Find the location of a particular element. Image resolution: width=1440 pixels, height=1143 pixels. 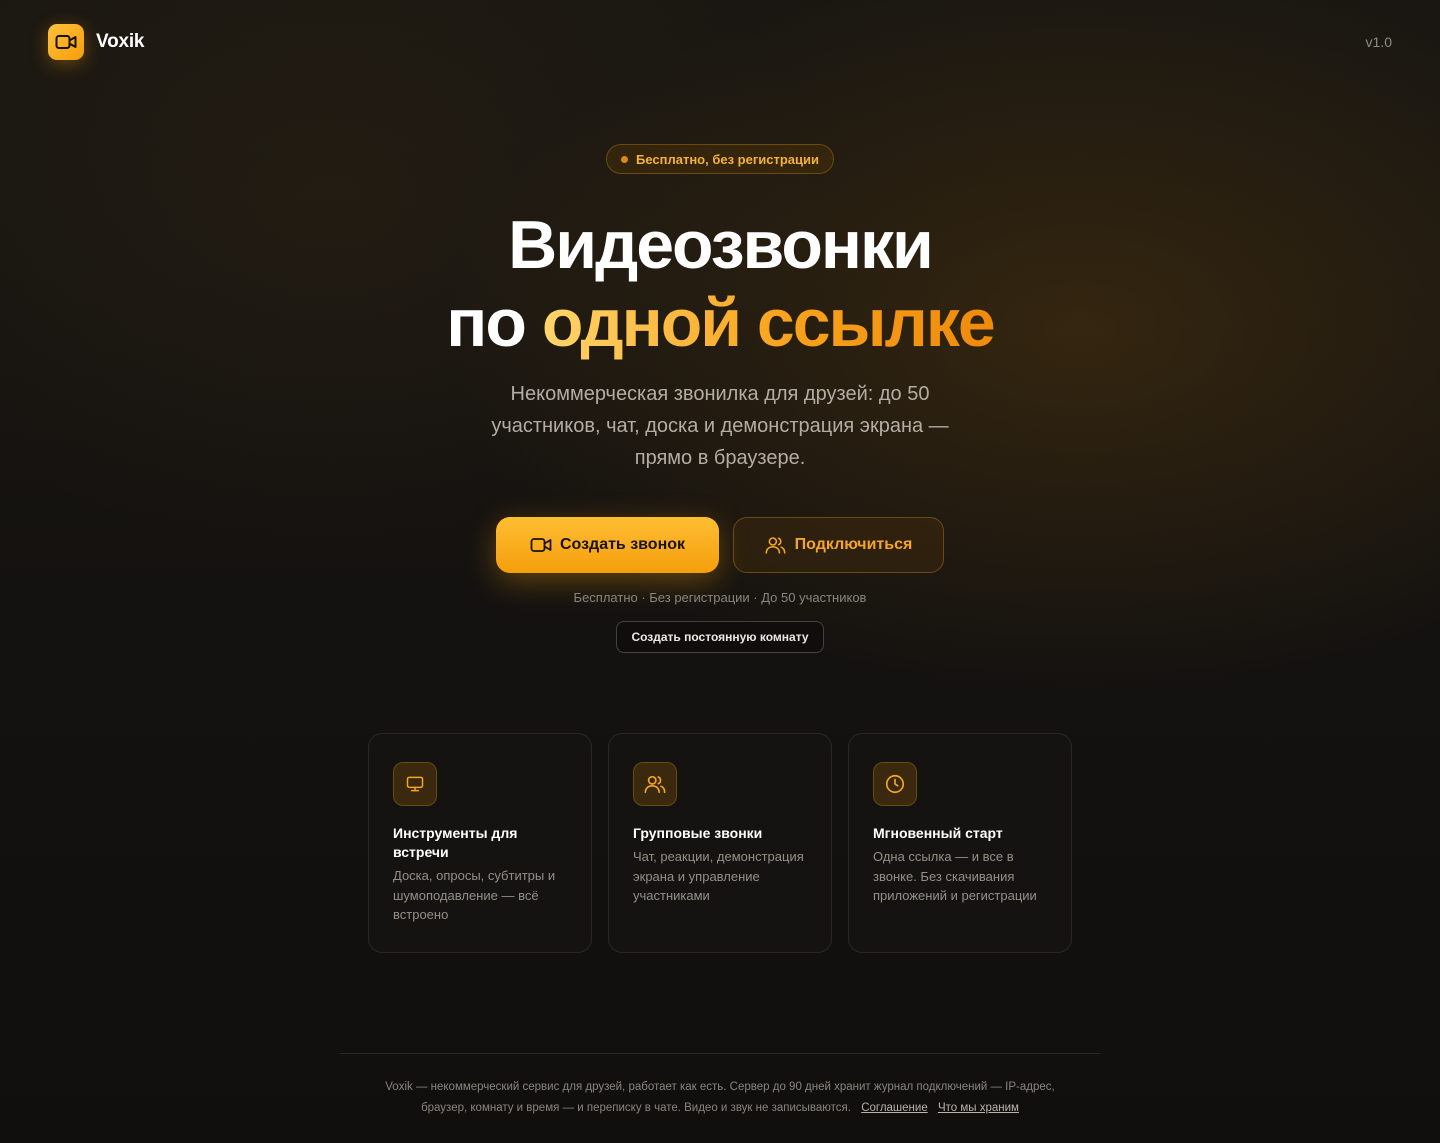

page-title: Видеозвонки по одной ссылке is located at coordinates (720, 284).